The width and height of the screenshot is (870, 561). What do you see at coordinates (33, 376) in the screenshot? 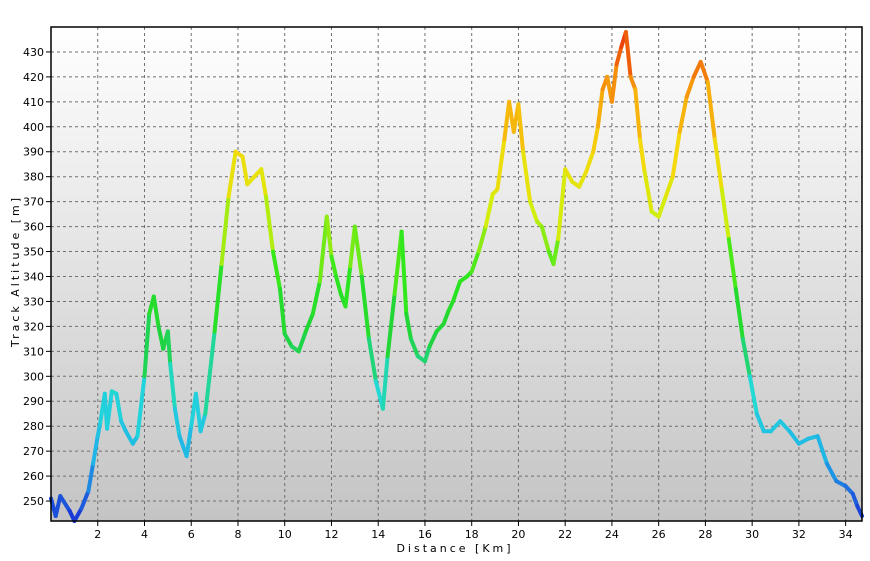
I see `y-tick-label: 300` at bounding box center [33, 376].